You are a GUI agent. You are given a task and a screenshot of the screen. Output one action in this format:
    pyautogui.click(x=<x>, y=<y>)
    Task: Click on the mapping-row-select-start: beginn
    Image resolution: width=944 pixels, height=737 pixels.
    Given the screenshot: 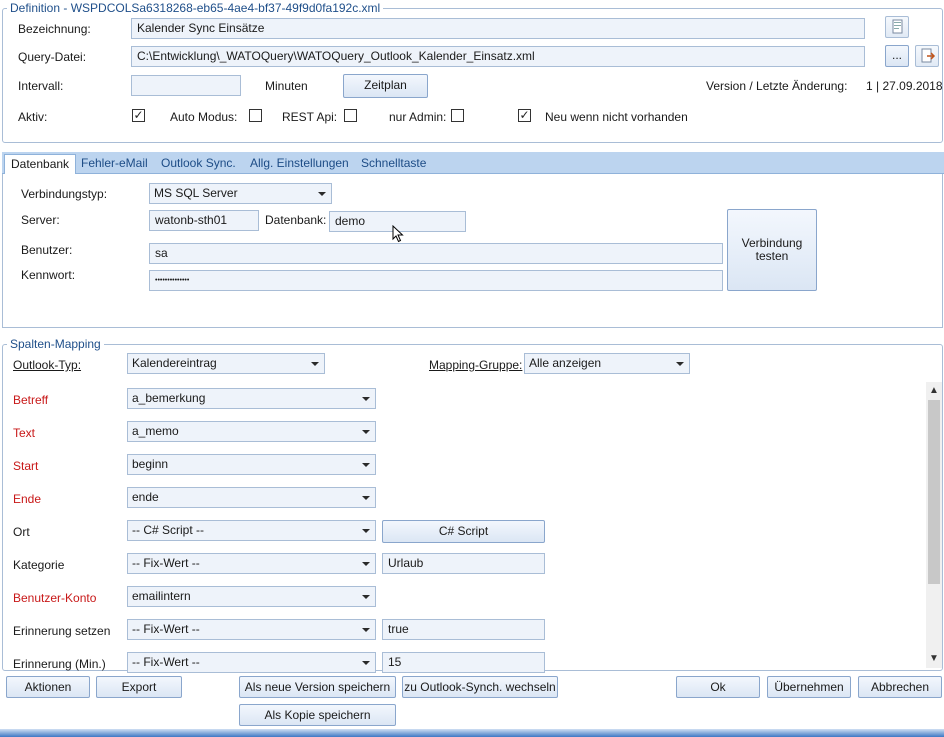 What is the action you would take?
    pyautogui.click(x=251, y=464)
    